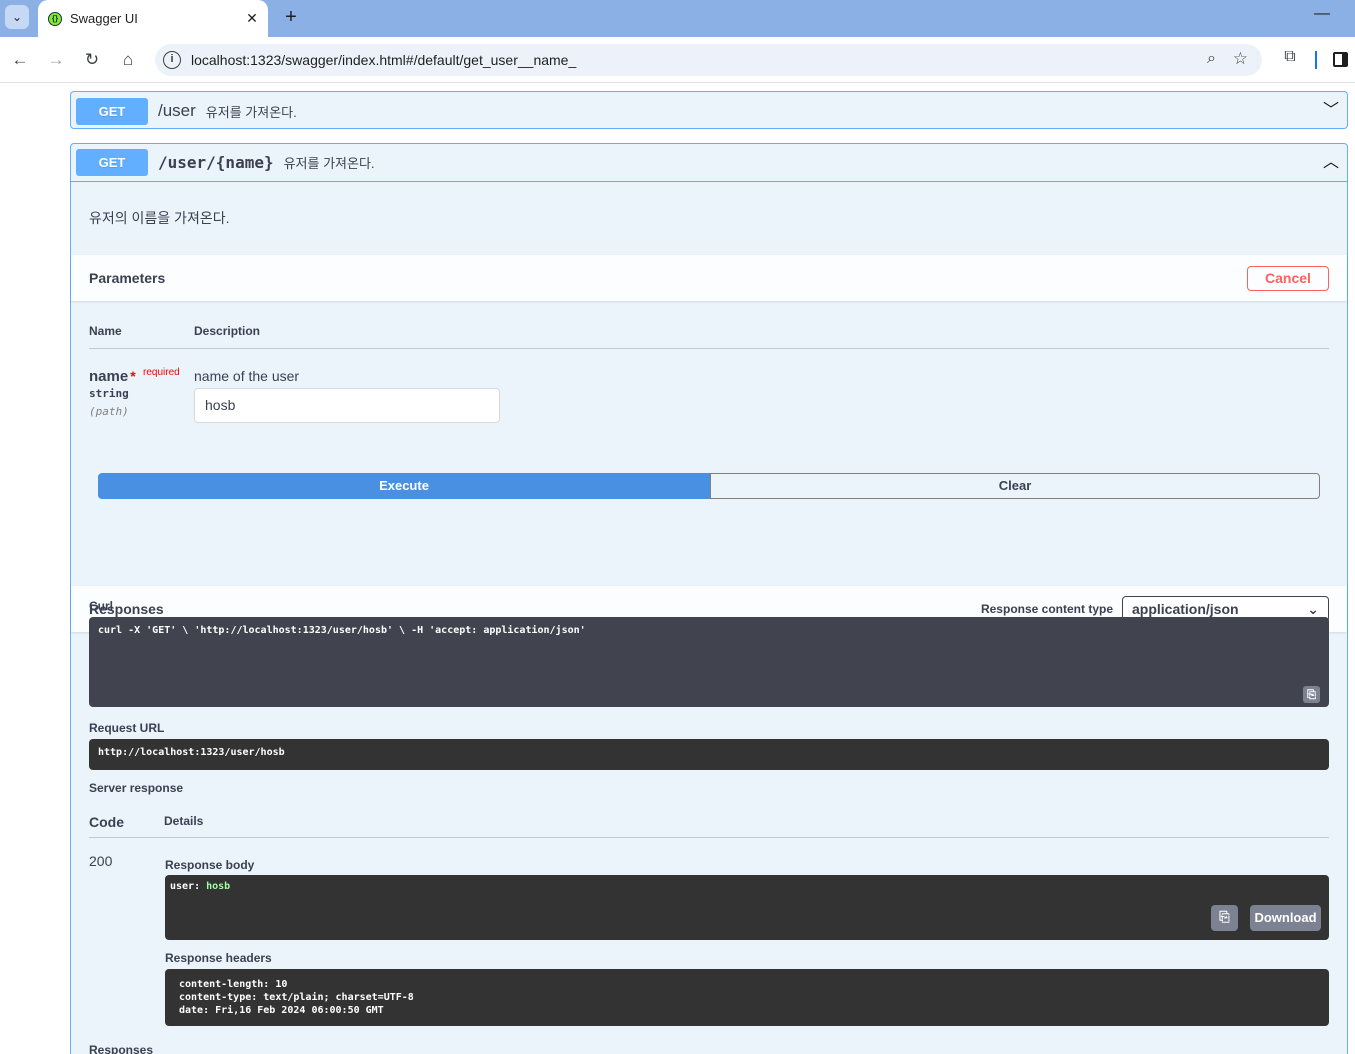 This screenshot has height=1054, width=1355. I want to click on code-column-header: Code, so click(106, 822).